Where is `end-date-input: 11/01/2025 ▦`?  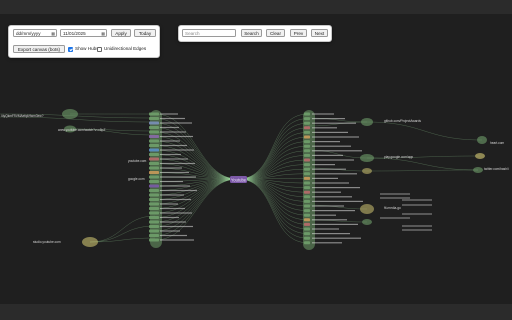 end-date-input: 11/01/2025 ▦ is located at coordinates (83, 33).